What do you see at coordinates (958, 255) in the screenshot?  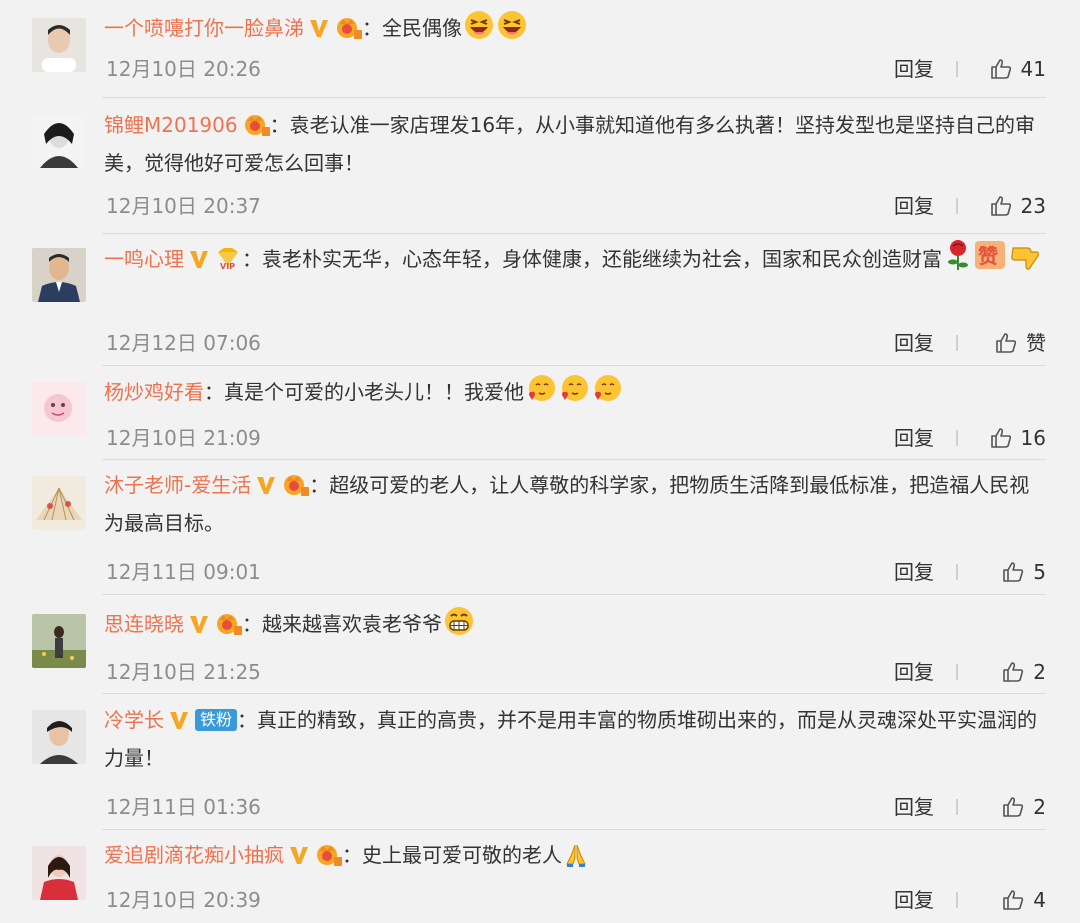 I see `rose-icon` at bounding box center [958, 255].